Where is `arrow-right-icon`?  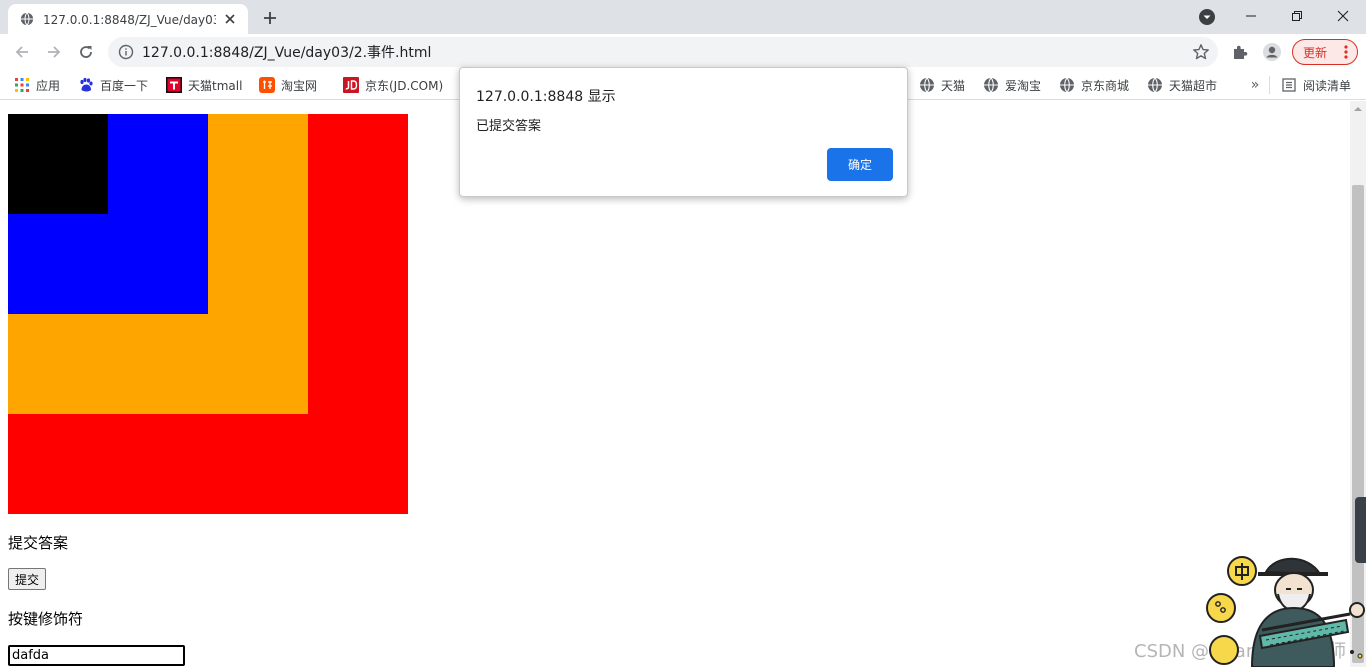
arrow-right-icon is located at coordinates (54, 52).